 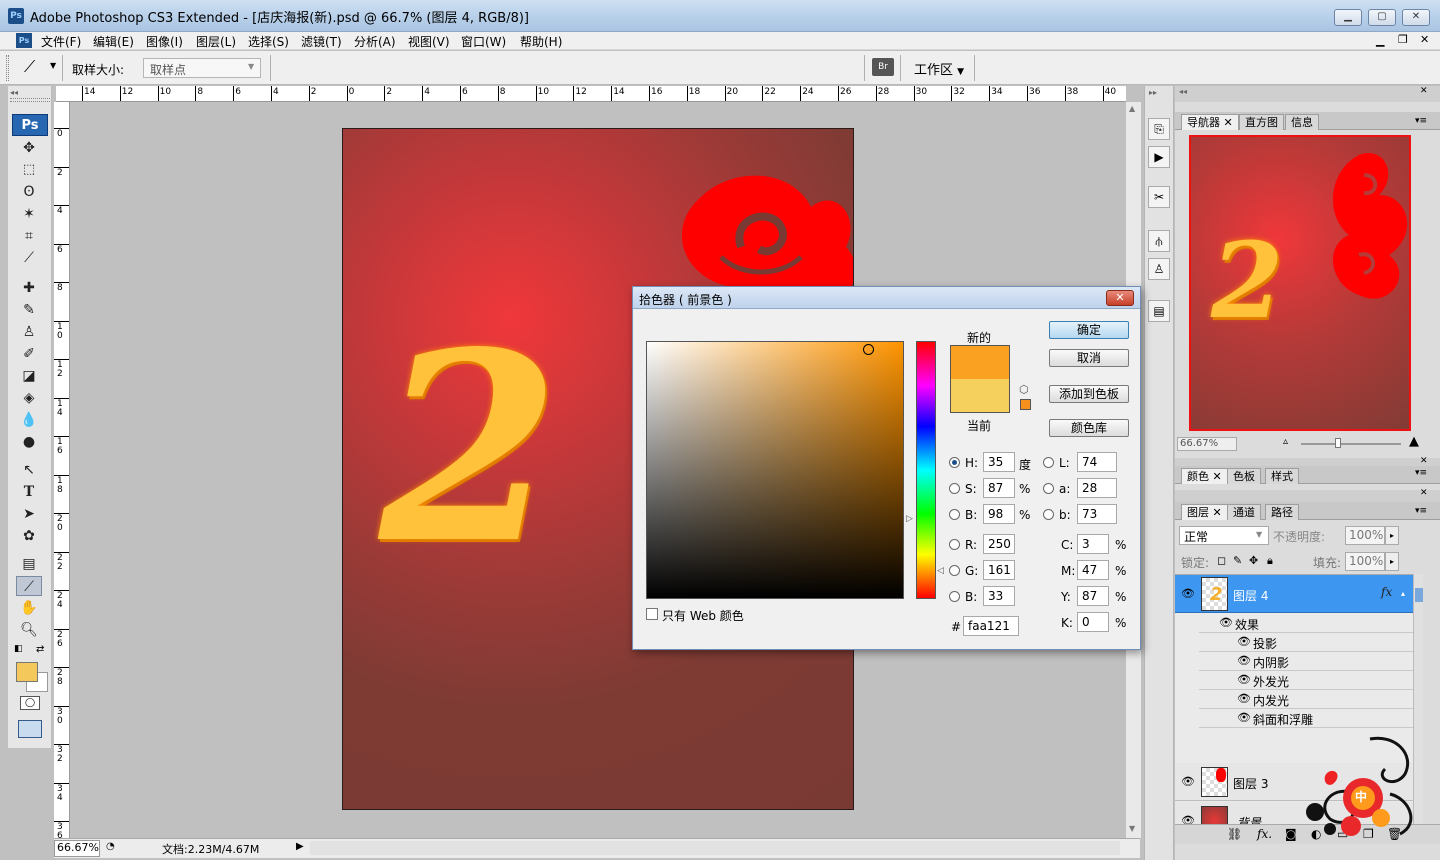 What do you see at coordinates (1253, 560) in the screenshot?
I see `lock-position-icon: ✥` at bounding box center [1253, 560].